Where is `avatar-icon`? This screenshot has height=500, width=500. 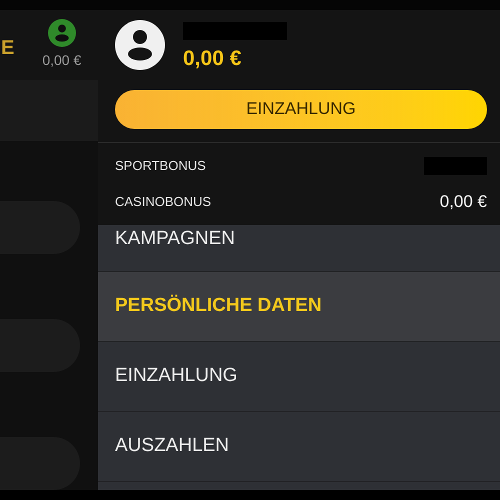
avatar-icon is located at coordinates (140, 45).